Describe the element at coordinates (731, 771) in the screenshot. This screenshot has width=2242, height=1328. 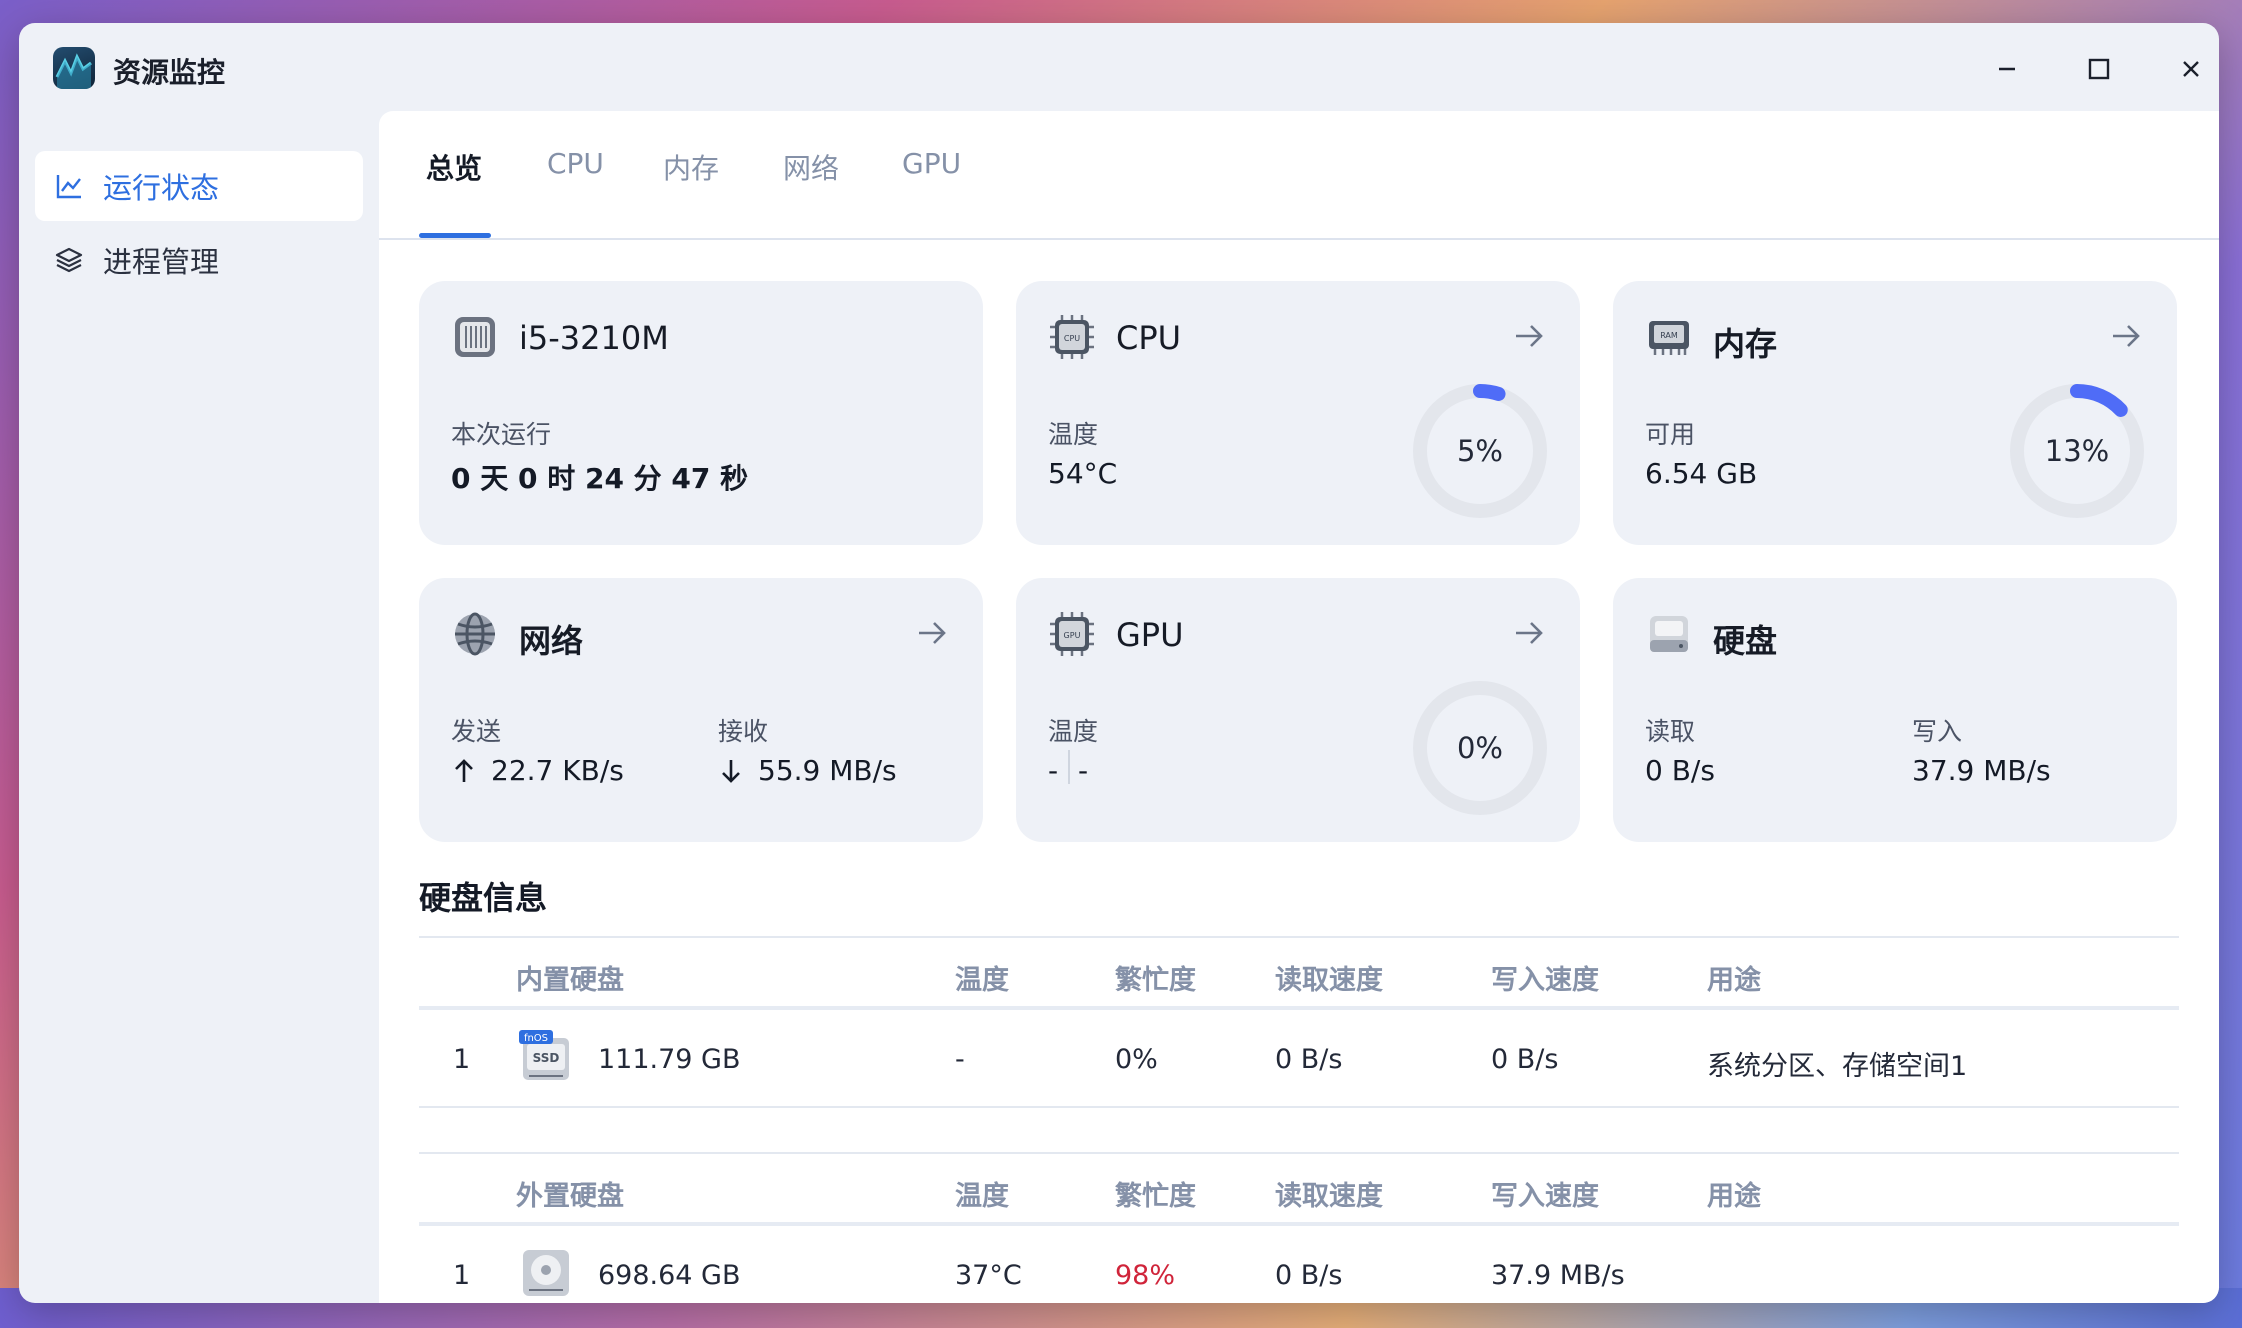
I see `arrow-down-icon` at that location.